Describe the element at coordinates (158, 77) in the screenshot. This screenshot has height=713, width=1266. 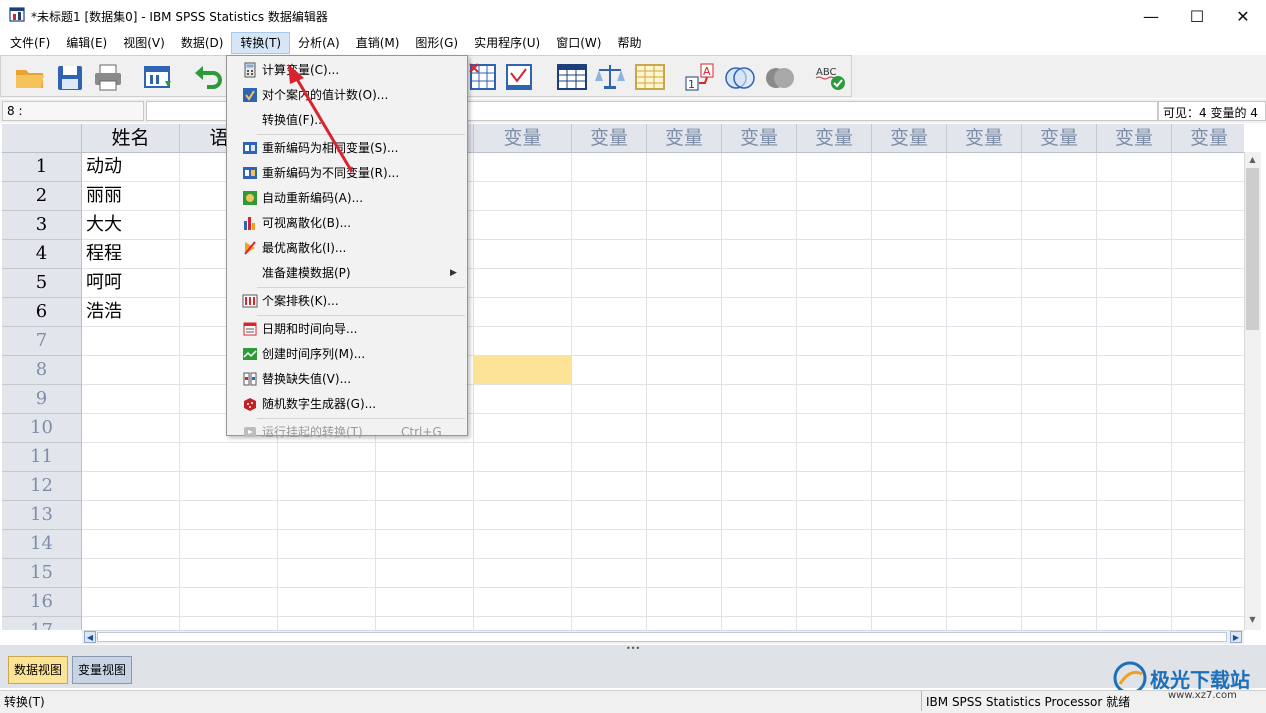
I see `recall-dialog-icon` at that location.